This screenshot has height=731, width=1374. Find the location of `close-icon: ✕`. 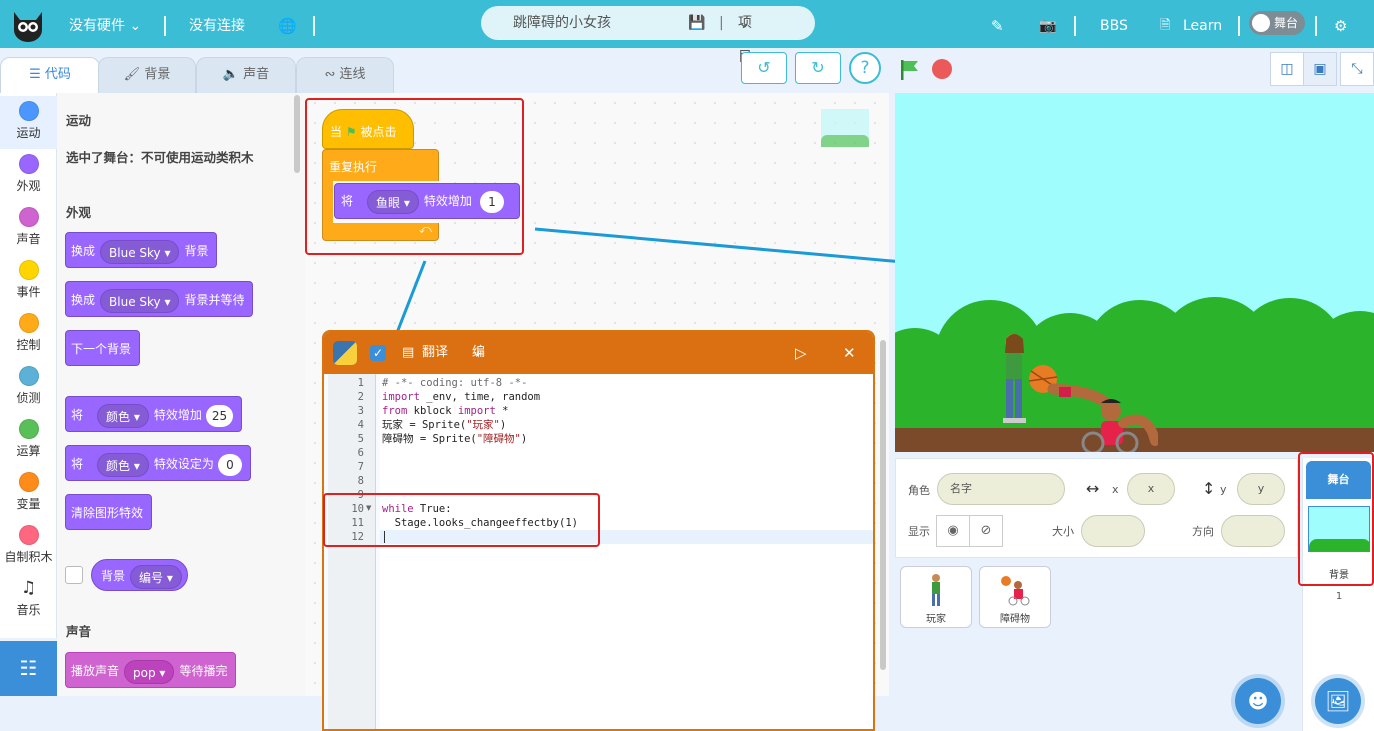

close-icon: ✕ is located at coordinates (849, 353).